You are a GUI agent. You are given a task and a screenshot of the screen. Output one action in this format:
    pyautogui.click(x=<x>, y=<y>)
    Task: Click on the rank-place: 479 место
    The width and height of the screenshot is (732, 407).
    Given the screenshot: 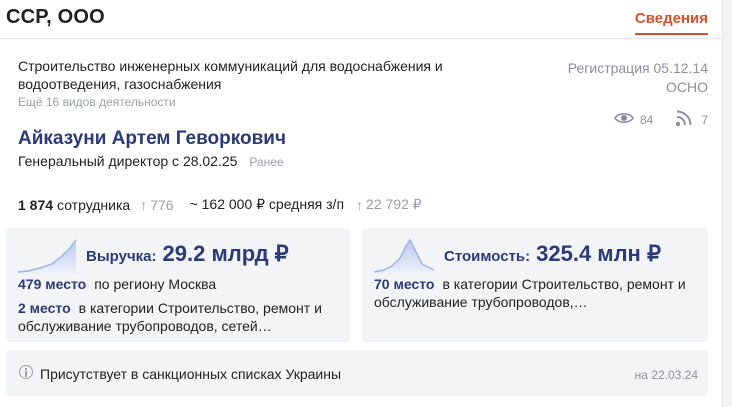 What is the action you would take?
    pyautogui.click(x=52, y=284)
    